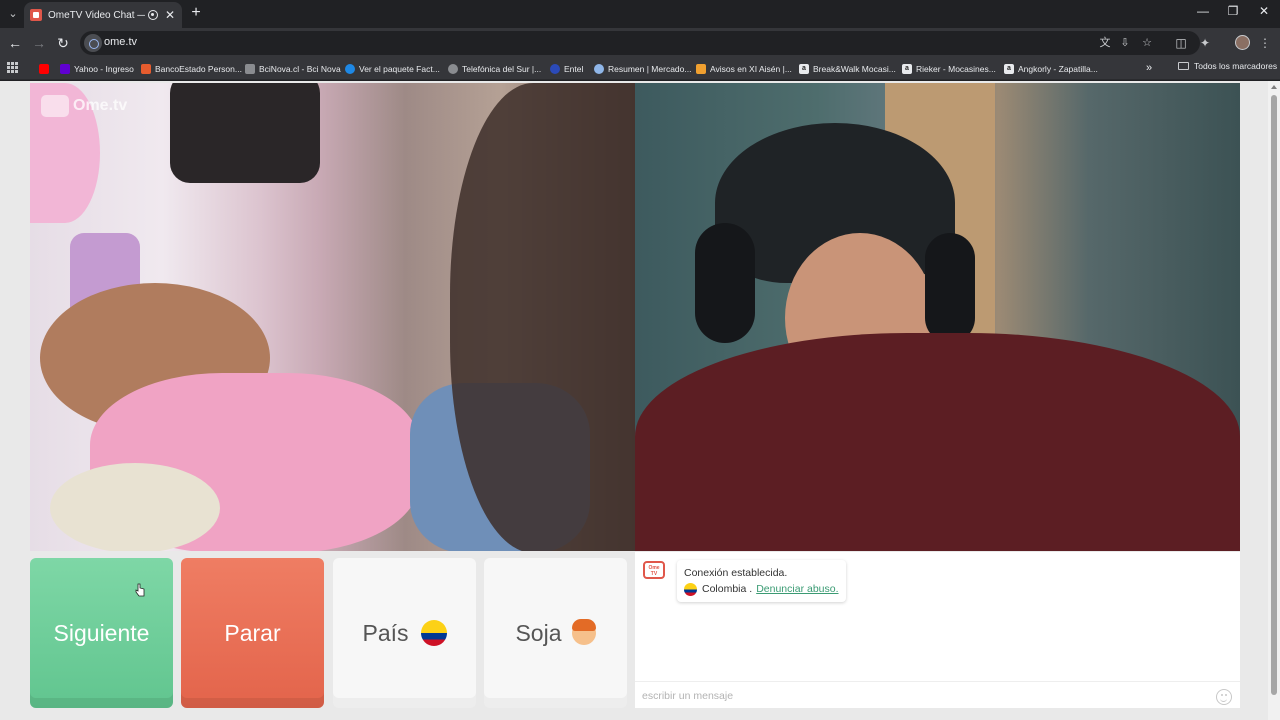 This screenshot has height=720, width=1280. What do you see at coordinates (1105, 43) in the screenshot?
I see `translate-icon: 文` at bounding box center [1105, 43].